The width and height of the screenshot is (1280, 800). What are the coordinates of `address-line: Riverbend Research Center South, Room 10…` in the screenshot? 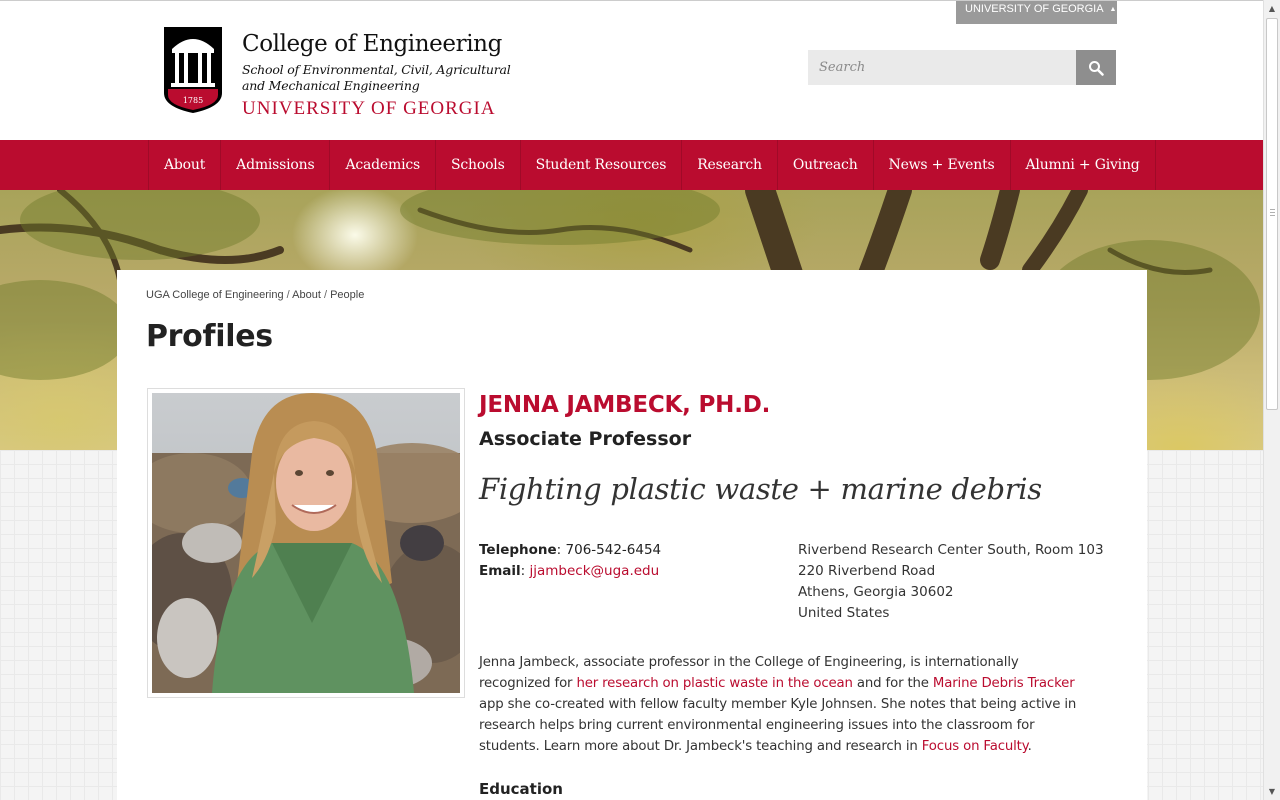 It's located at (951, 550).